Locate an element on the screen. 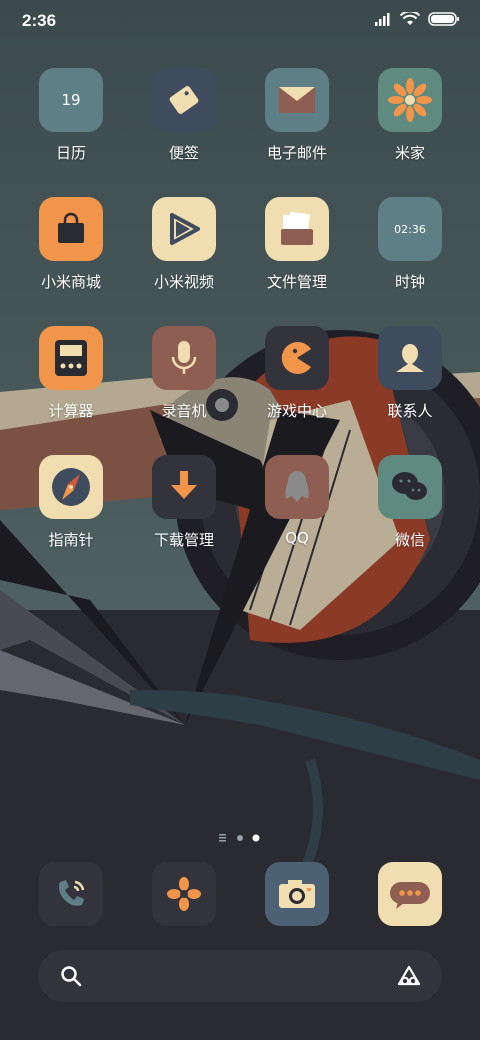  page-indicator is located at coordinates (240, 835).